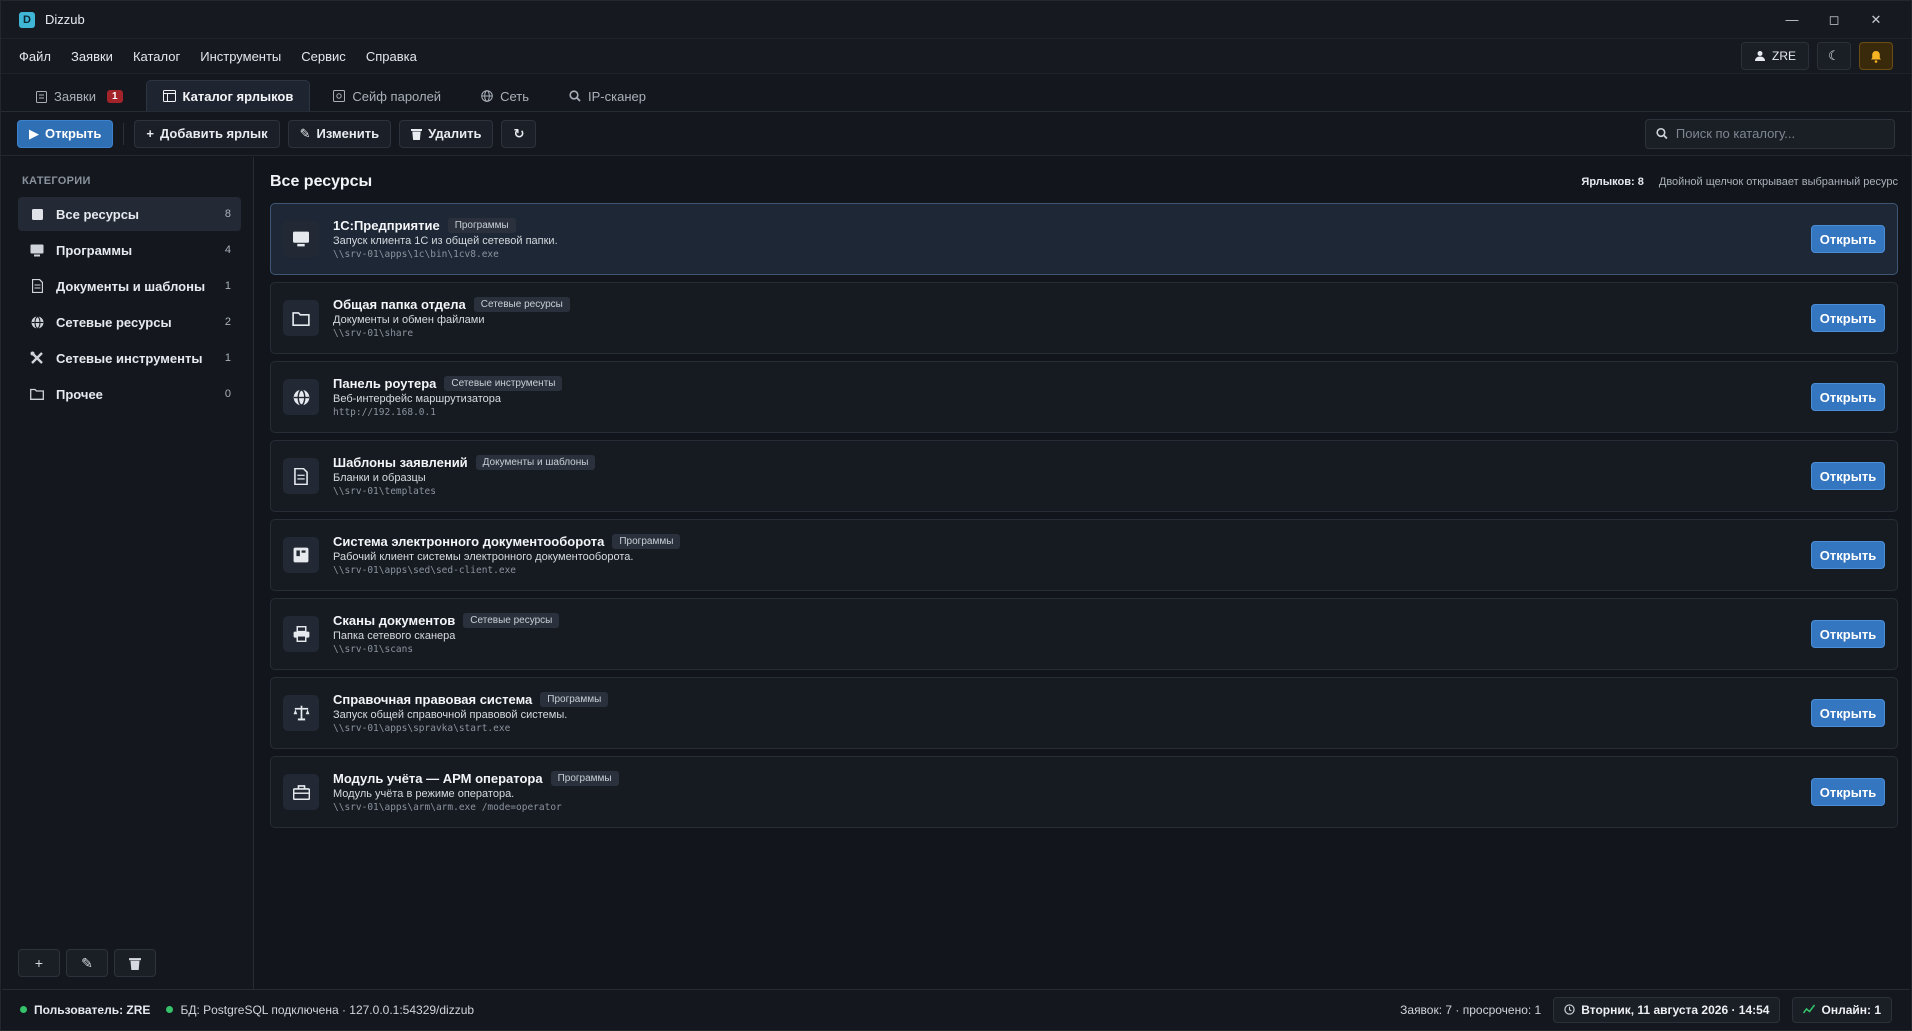 The image size is (1912, 1031). What do you see at coordinates (79, 95) in the screenshot?
I see `tab-requests: Заявки 1` at bounding box center [79, 95].